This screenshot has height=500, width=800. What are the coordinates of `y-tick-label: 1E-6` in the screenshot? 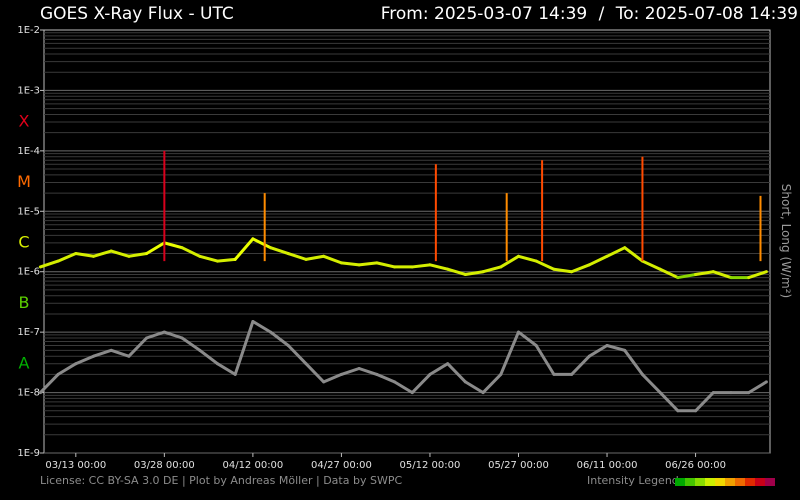 It's located at (28, 272).